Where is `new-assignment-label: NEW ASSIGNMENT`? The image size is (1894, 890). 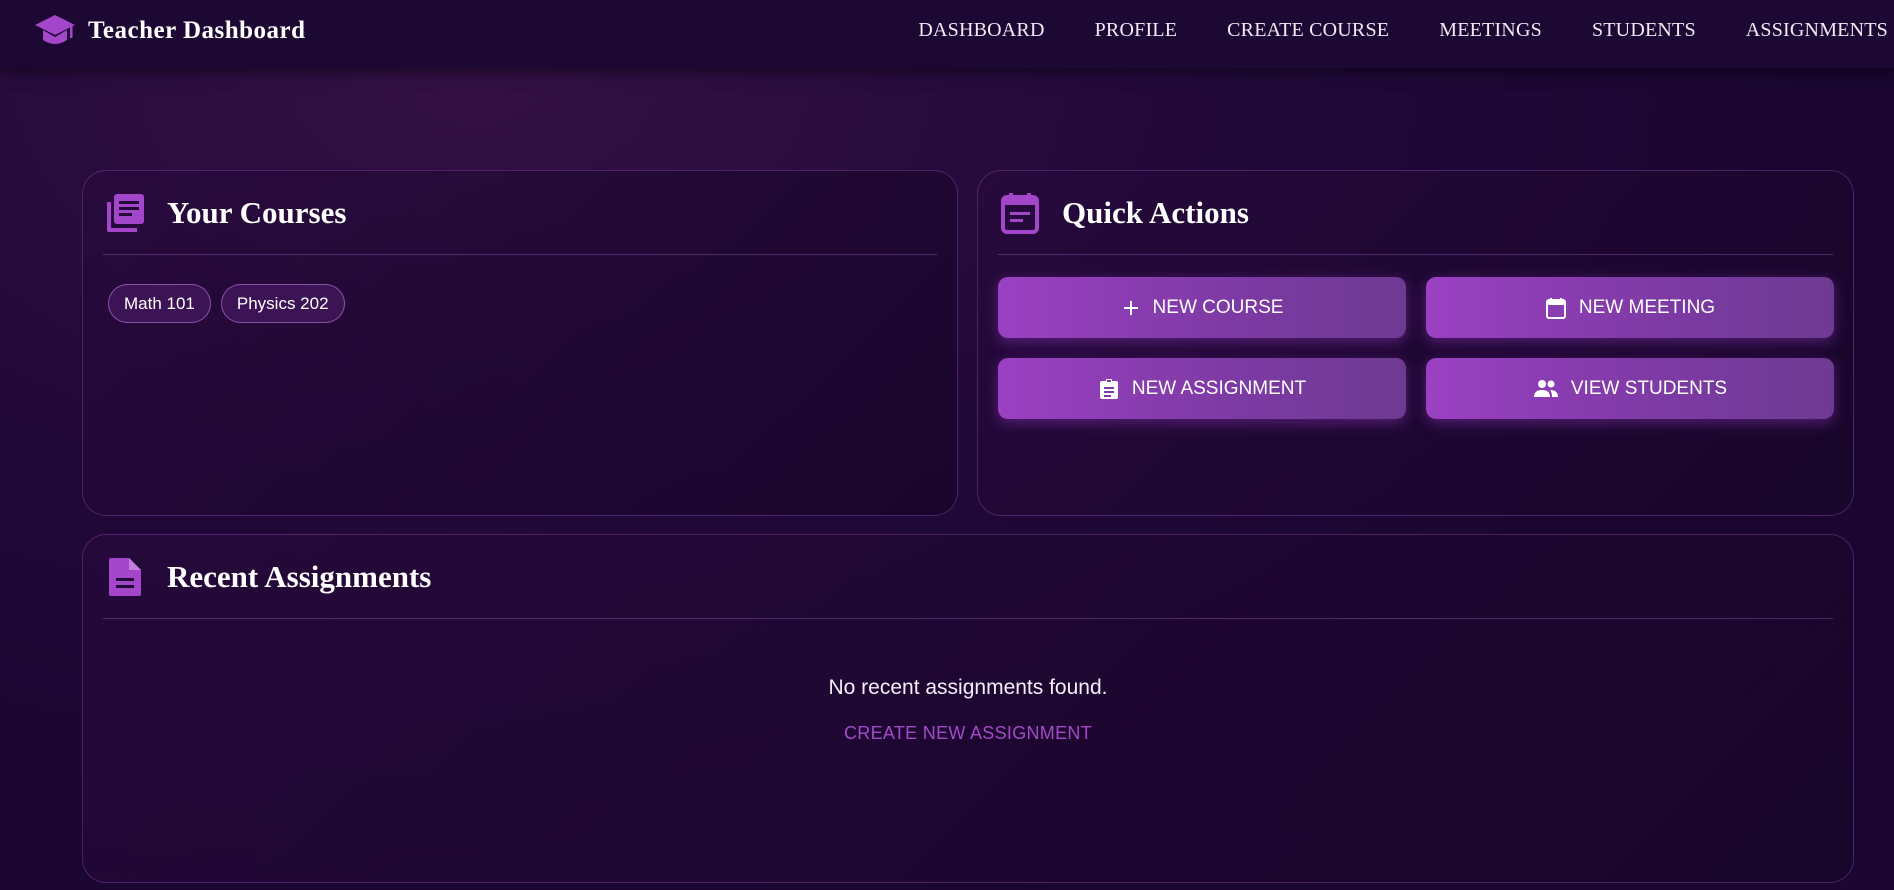 new-assignment-label: NEW ASSIGNMENT is located at coordinates (1219, 388).